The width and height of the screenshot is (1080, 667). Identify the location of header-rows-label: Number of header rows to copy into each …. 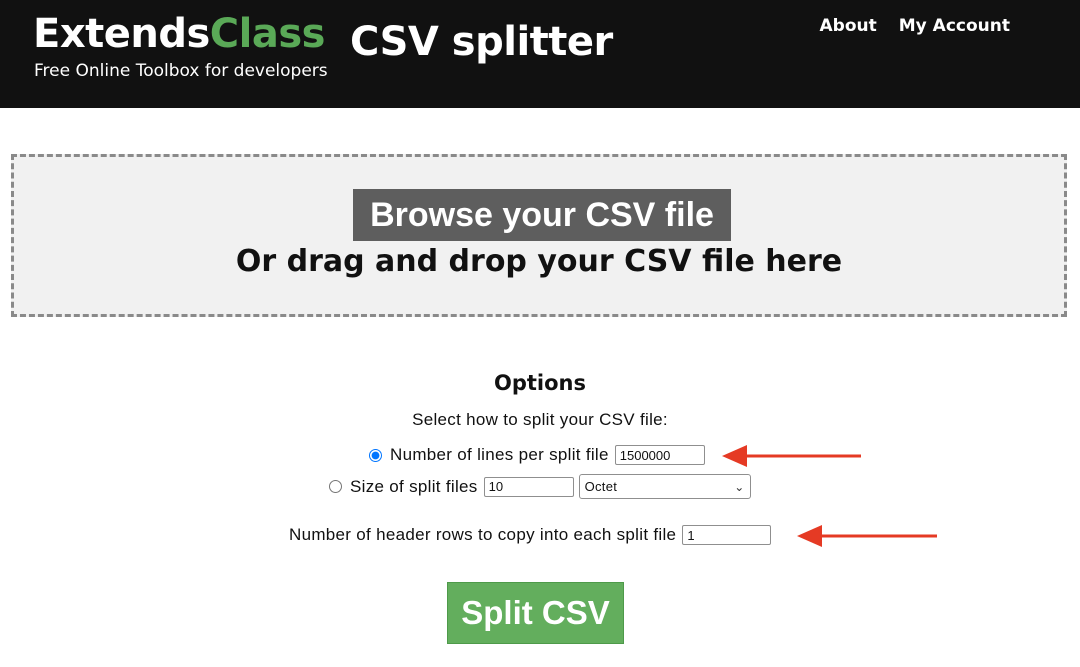
(483, 534).